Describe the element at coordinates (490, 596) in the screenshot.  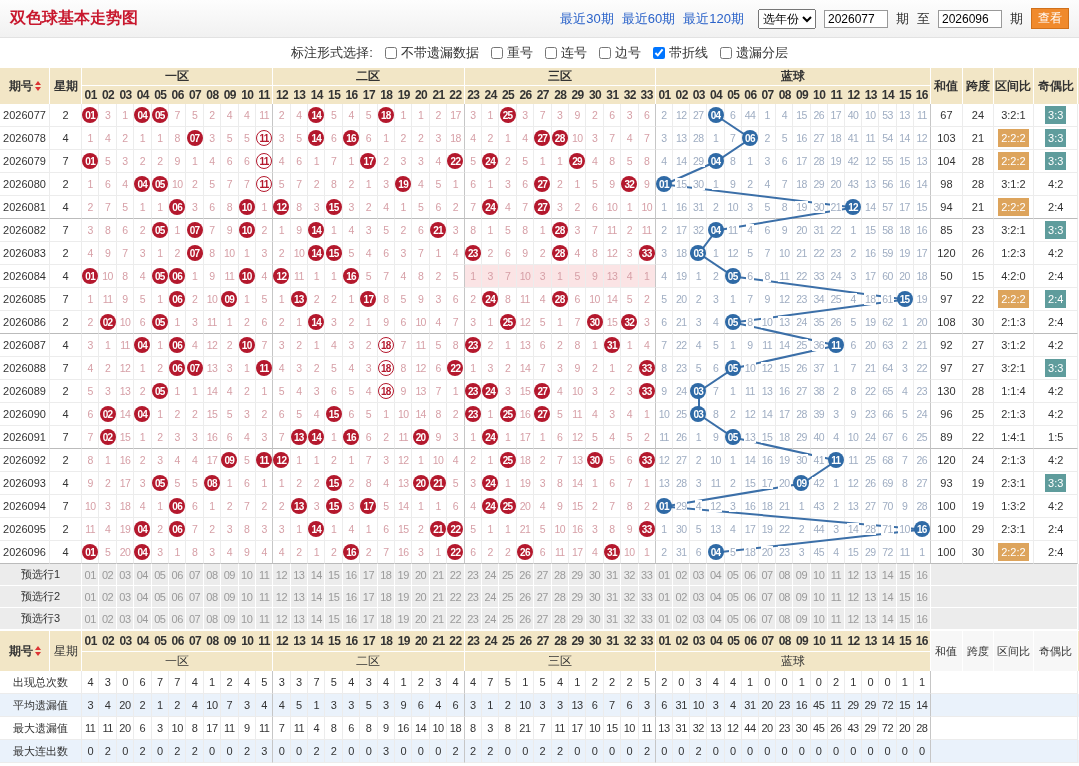
I see `pick-number: 24` at that location.